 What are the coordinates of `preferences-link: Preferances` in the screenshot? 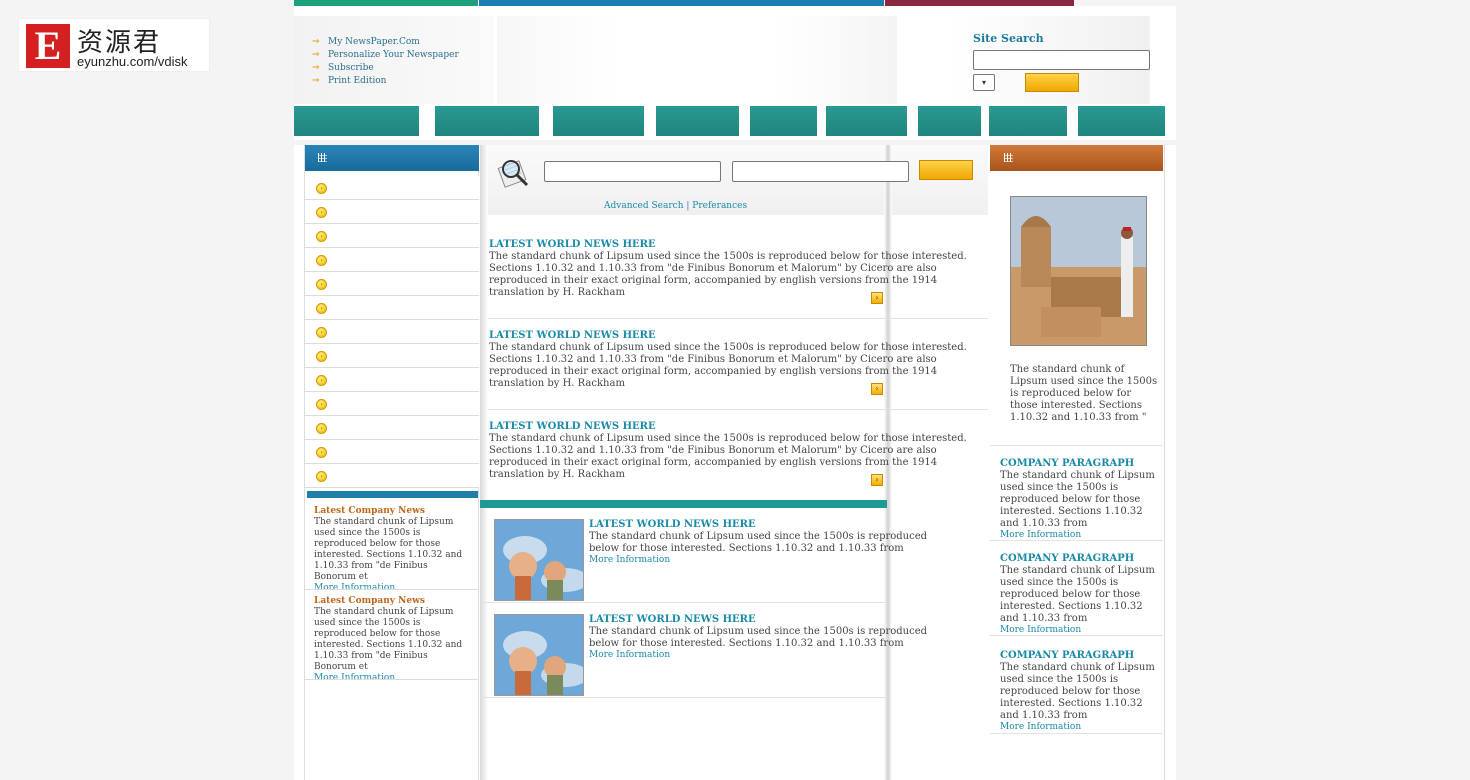 It's located at (719, 206).